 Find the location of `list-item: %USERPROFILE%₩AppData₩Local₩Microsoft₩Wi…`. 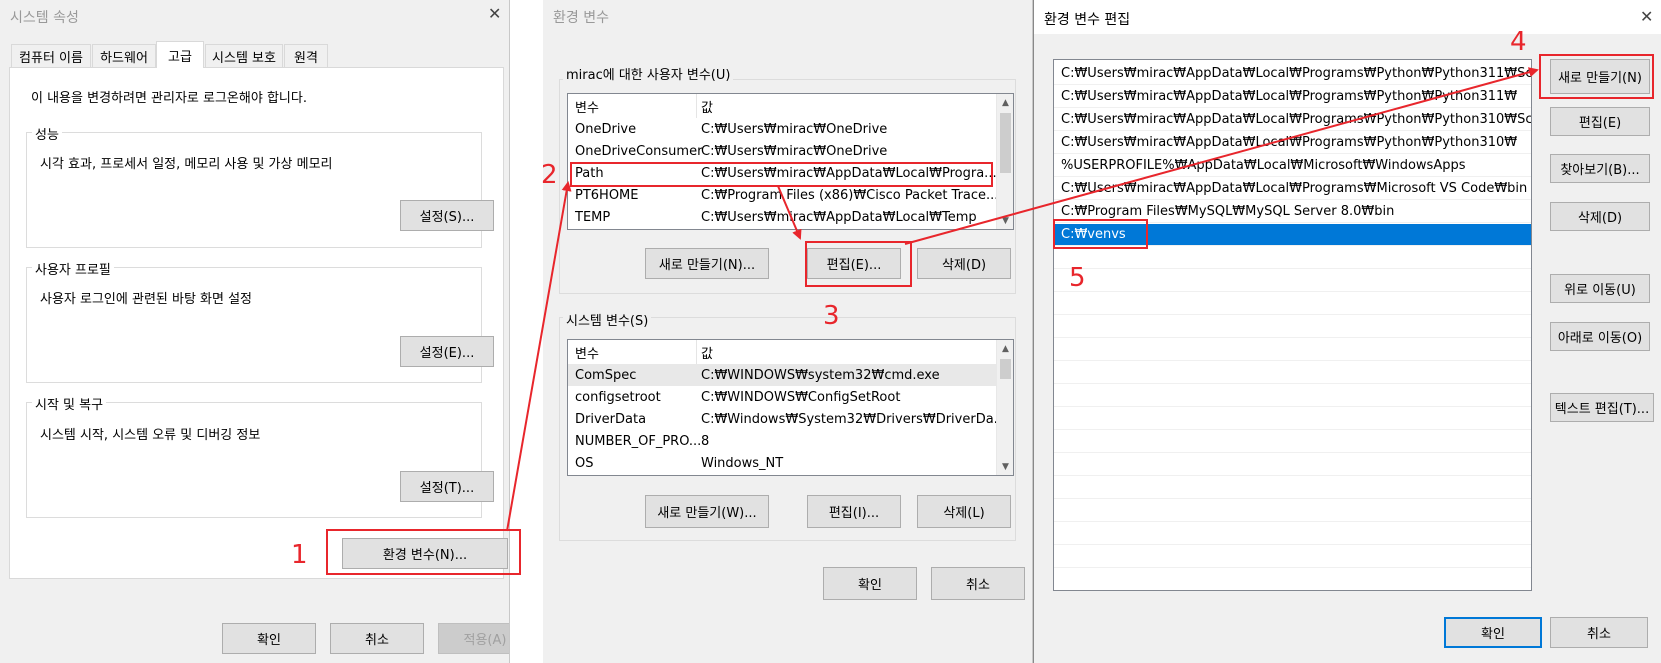

list-item: %USERPROFILE%₩AppData₩Local₩Microsoft₩Wi… is located at coordinates (1292, 166).